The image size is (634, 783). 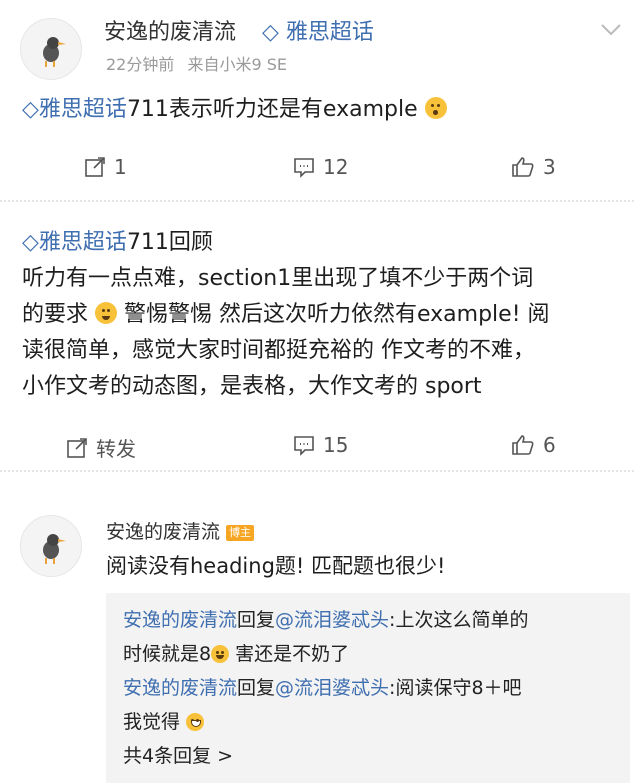 What do you see at coordinates (83, 242) in the screenshot?
I see `post2-topic-link: 雅思超话` at bounding box center [83, 242].